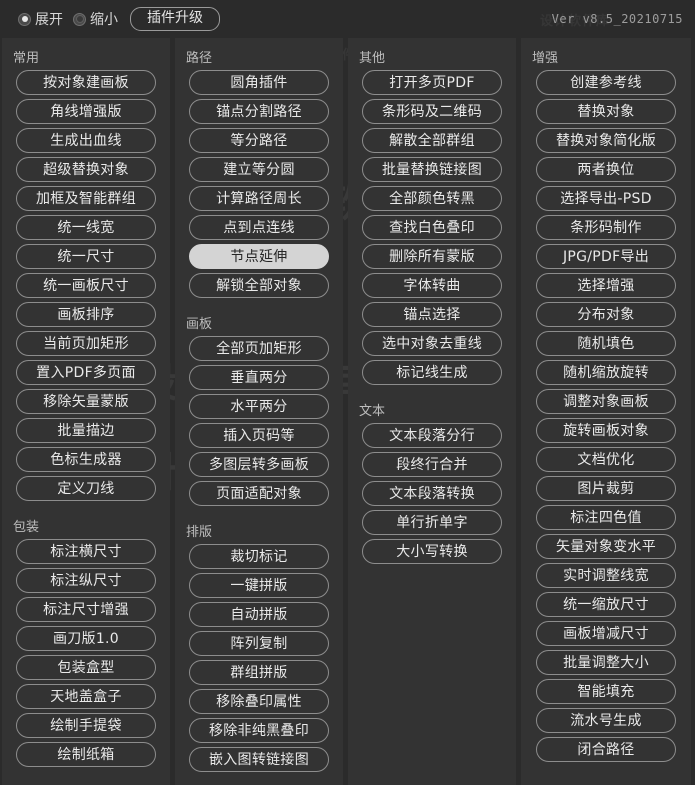 Image resolution: width=695 pixels, height=785 pixels. Describe the element at coordinates (606, 372) in the screenshot. I see `action-button: 随机缩放旋转` at that location.